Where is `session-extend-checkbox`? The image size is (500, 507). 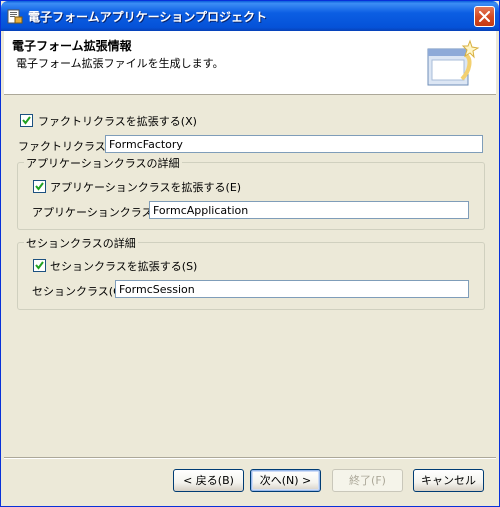 session-extend-checkbox is located at coordinates (39, 265).